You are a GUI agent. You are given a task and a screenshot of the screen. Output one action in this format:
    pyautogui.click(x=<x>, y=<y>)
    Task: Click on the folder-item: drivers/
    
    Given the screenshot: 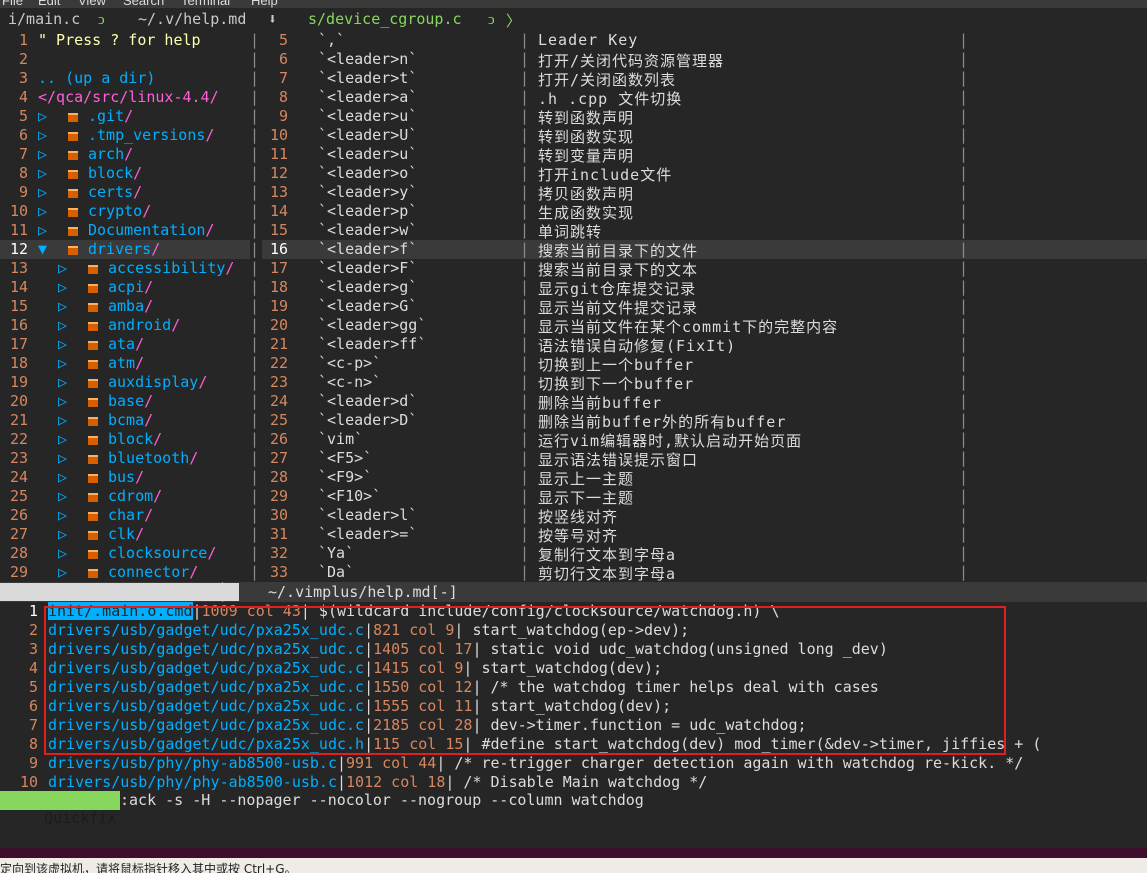 What is the action you would take?
    pyautogui.click(x=124, y=249)
    